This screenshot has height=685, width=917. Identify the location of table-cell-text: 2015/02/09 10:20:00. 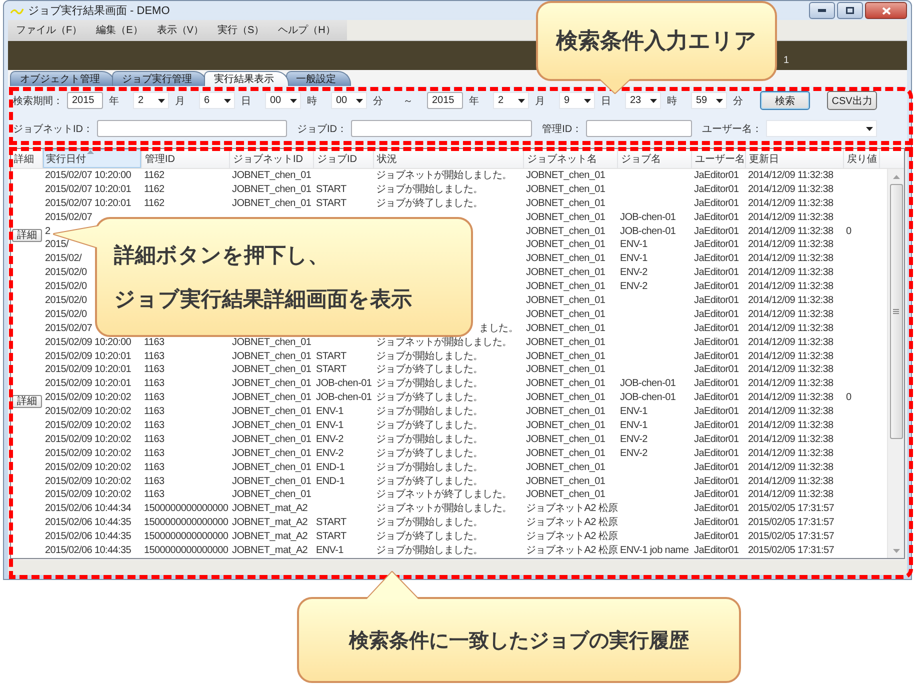
(88, 343).